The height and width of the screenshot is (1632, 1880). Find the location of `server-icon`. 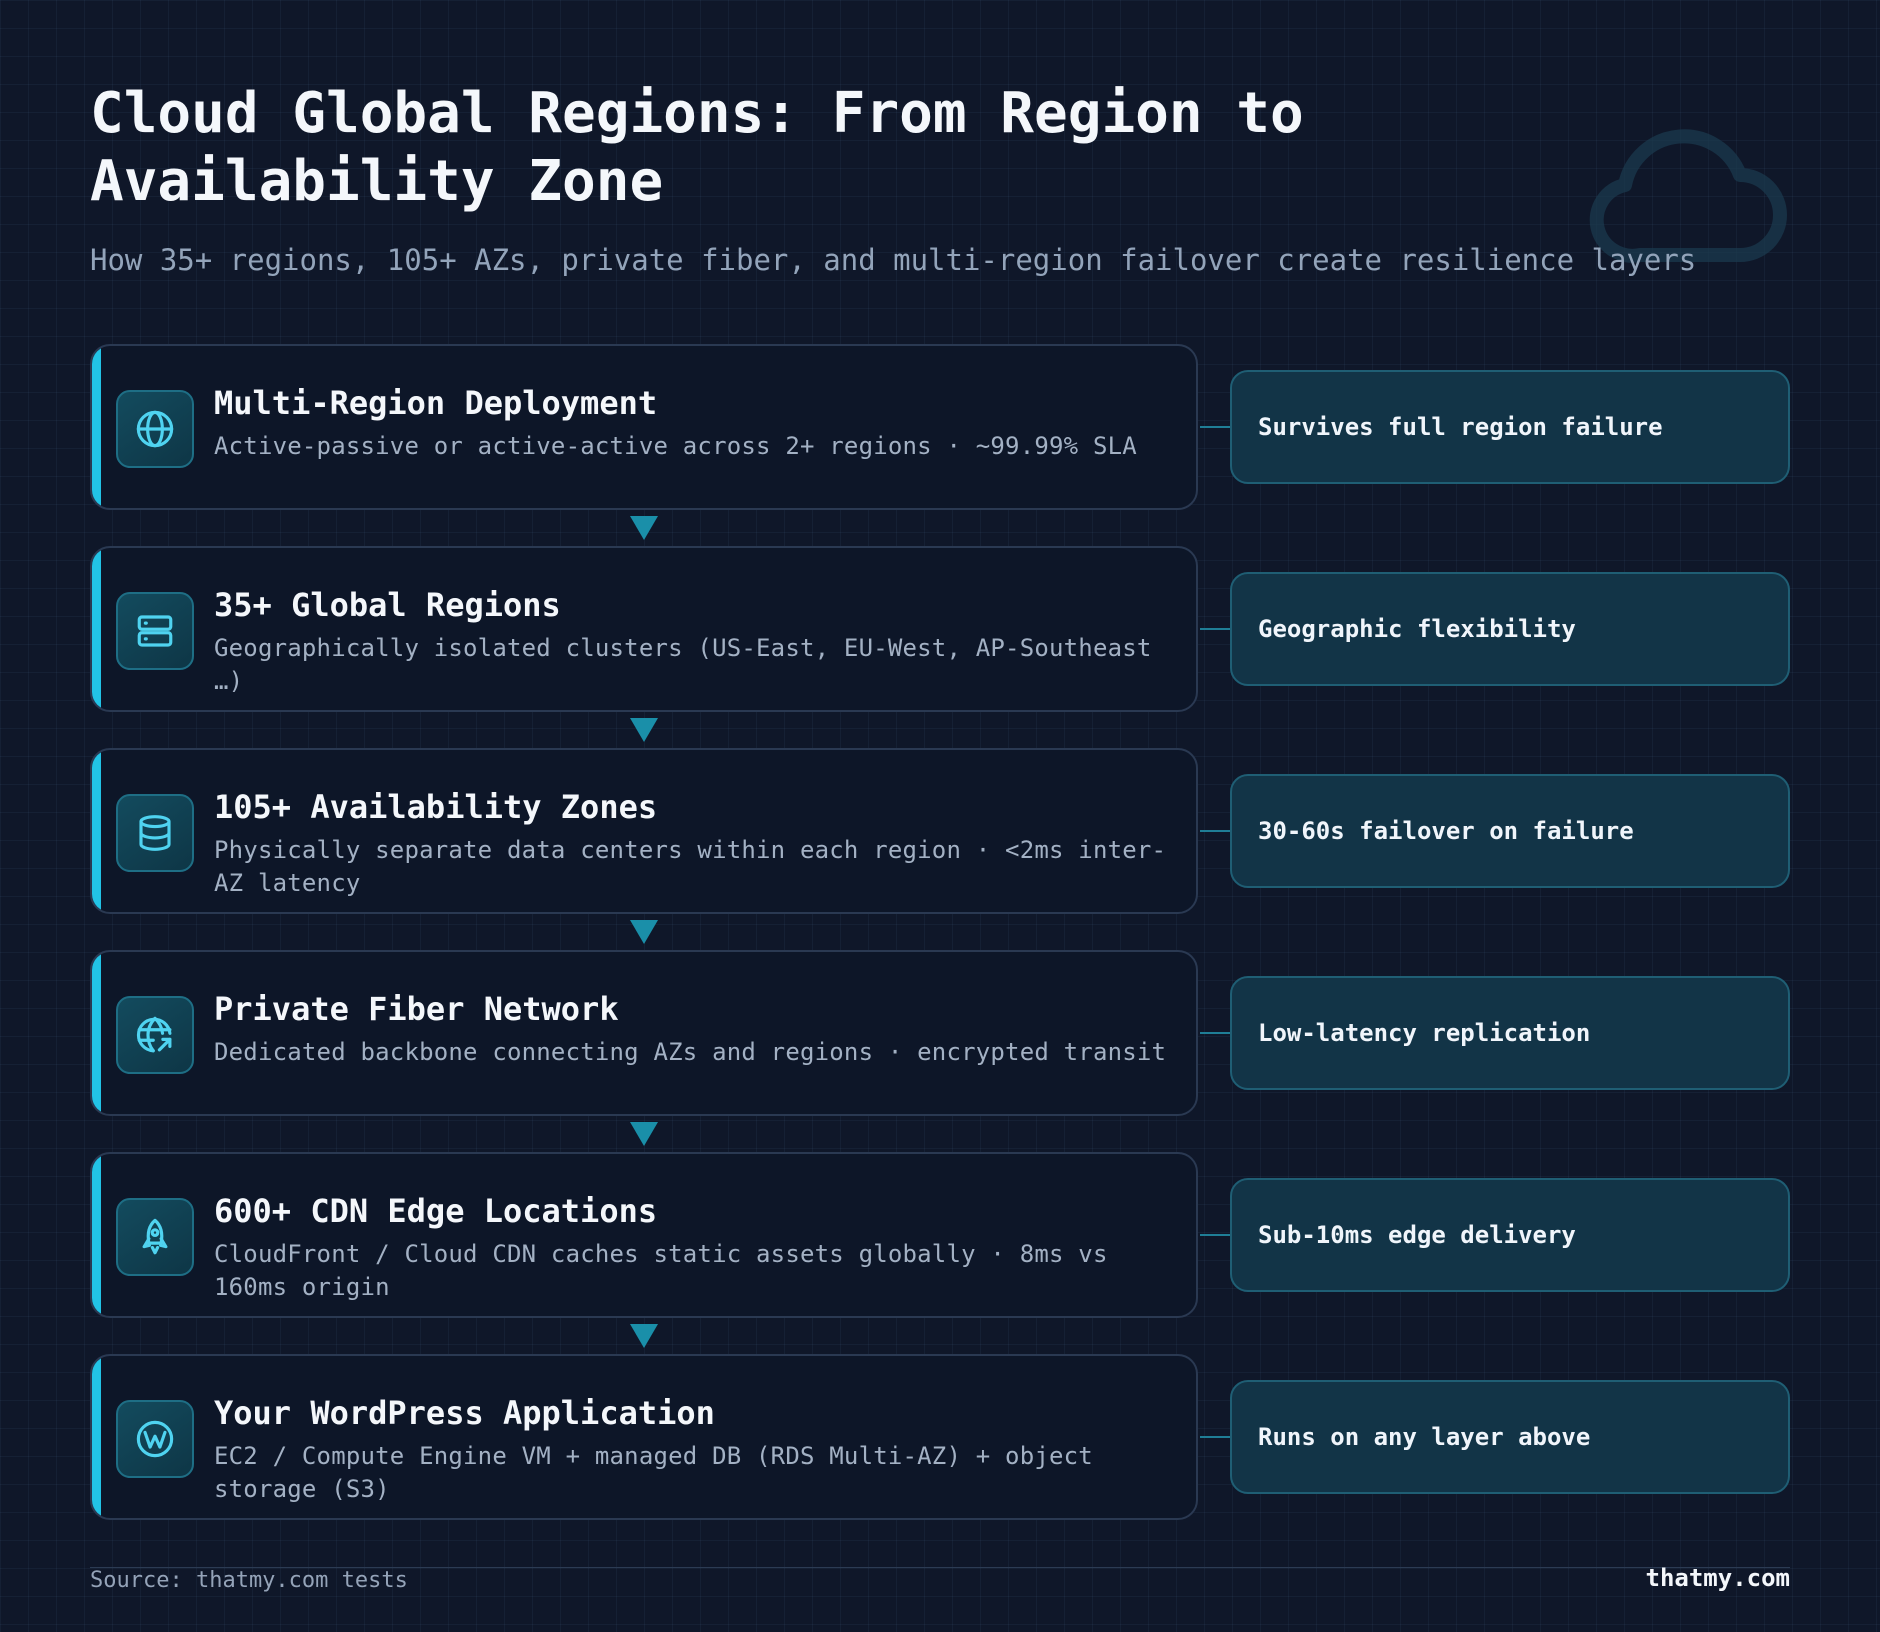

server-icon is located at coordinates (155, 631).